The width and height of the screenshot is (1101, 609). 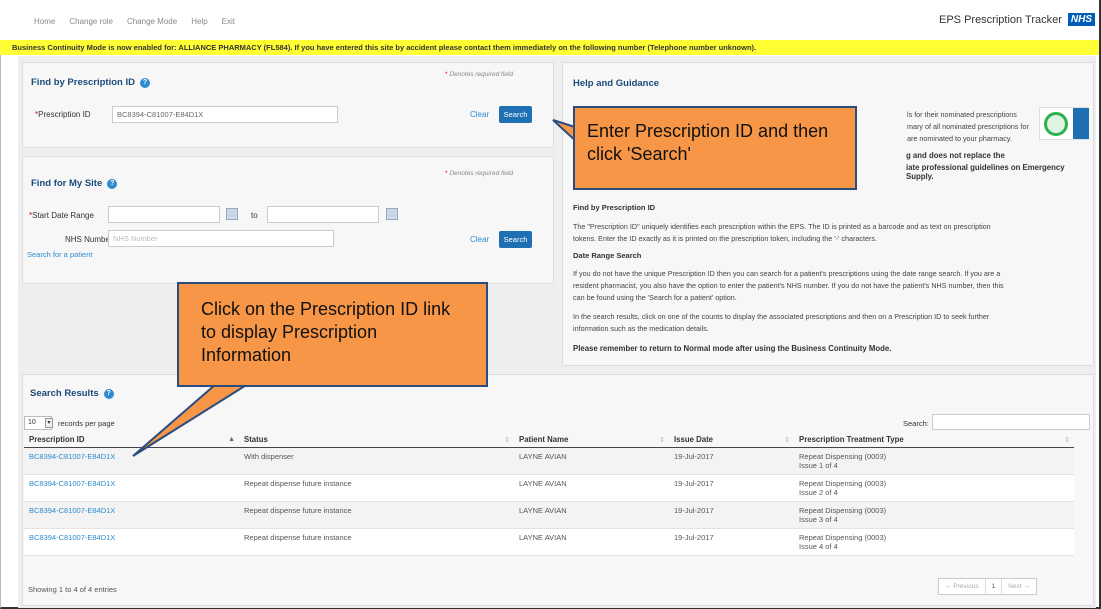 I want to click on column-header-status: Status ⇕, so click(x=376, y=440).